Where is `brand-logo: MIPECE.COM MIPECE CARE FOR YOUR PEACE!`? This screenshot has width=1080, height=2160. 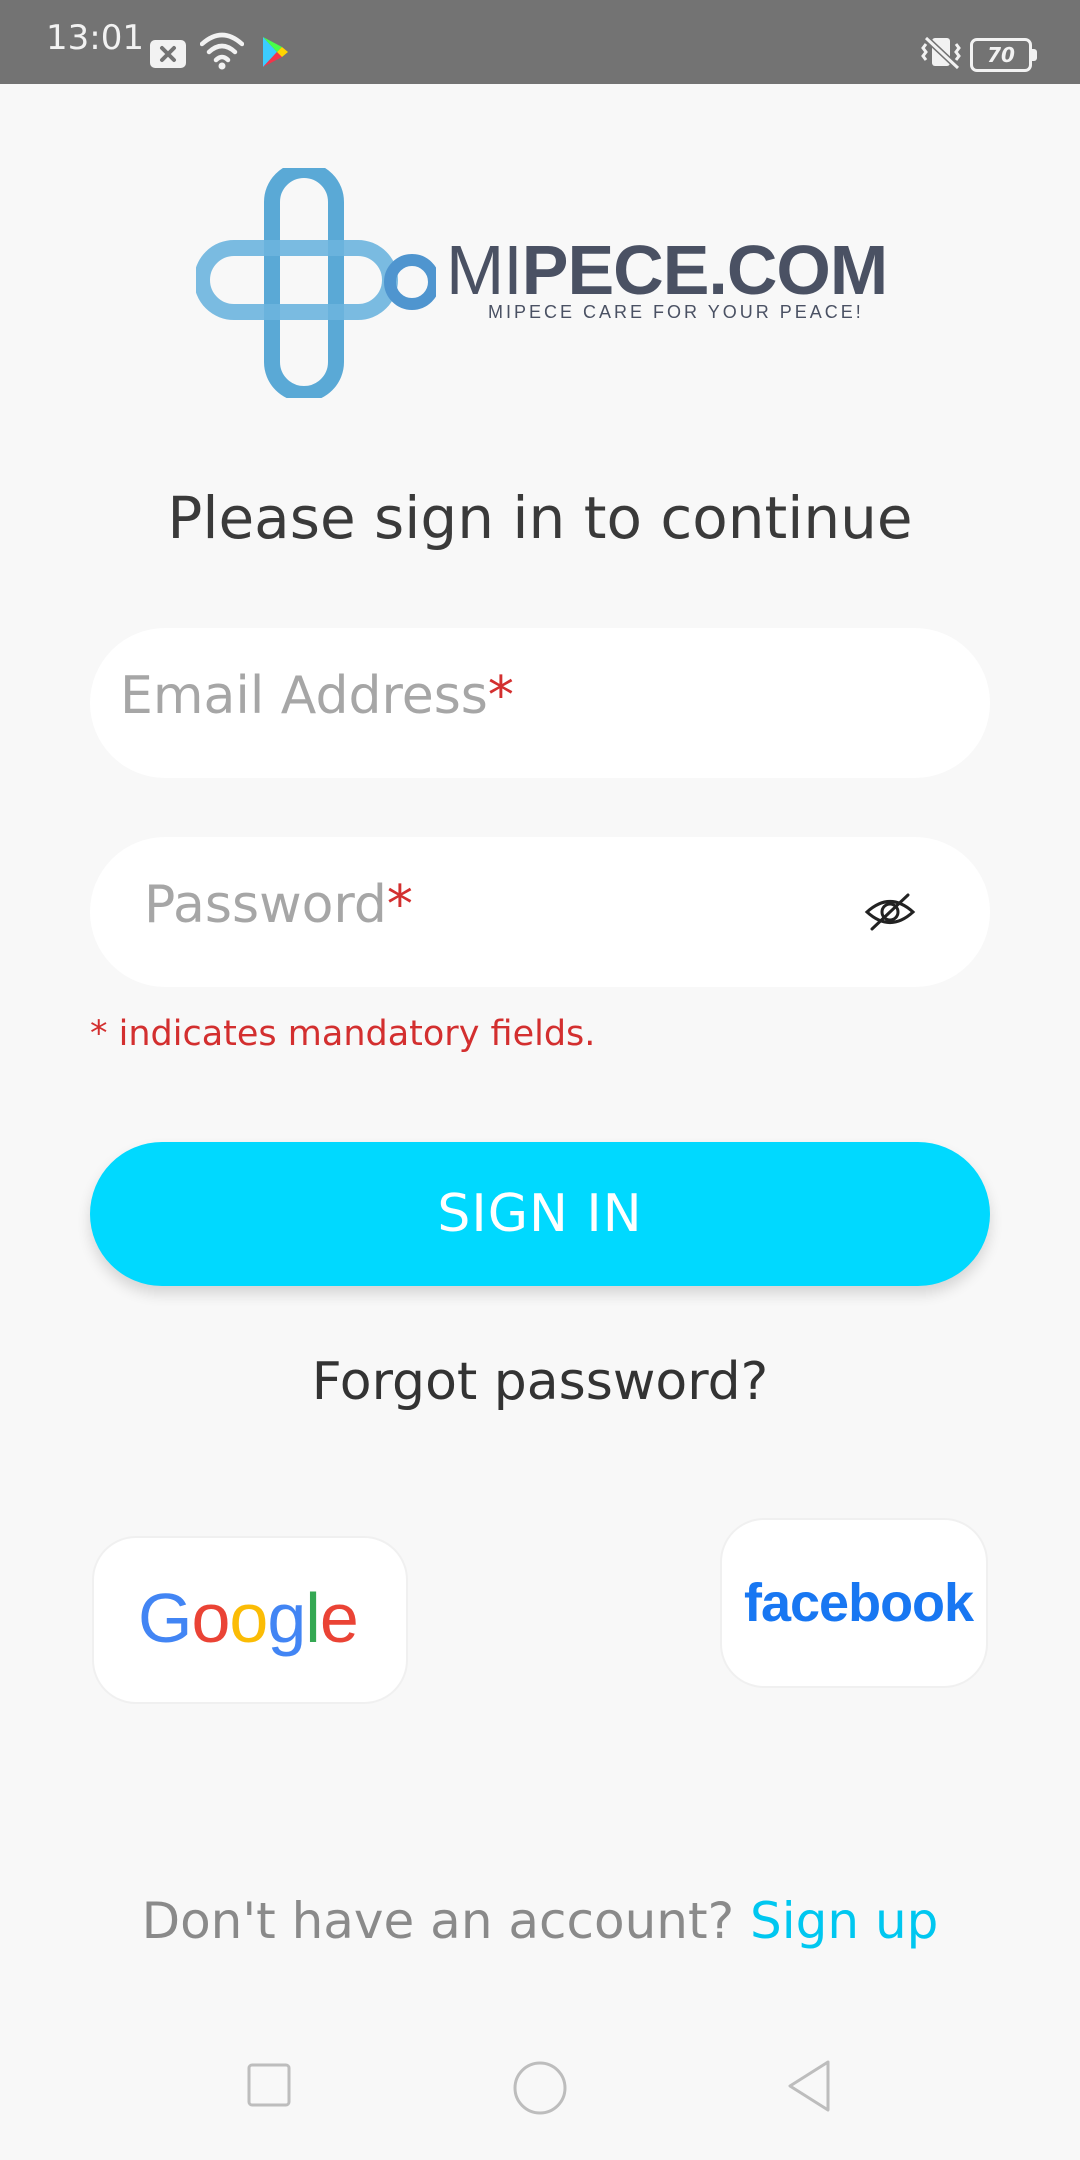
brand-logo: MIPECE.COM MIPECE CARE FOR YOUR PEACE! is located at coordinates (546, 283).